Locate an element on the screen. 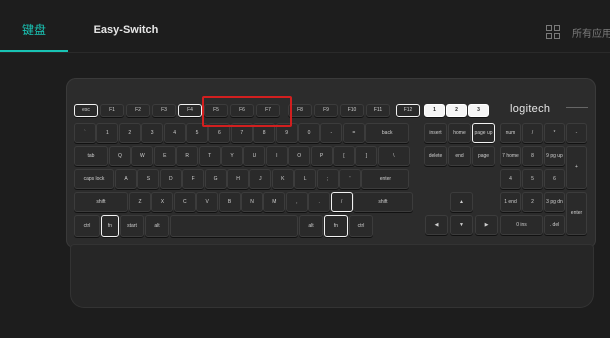 The height and width of the screenshot is (338, 610). key-: . is located at coordinates (319, 202).